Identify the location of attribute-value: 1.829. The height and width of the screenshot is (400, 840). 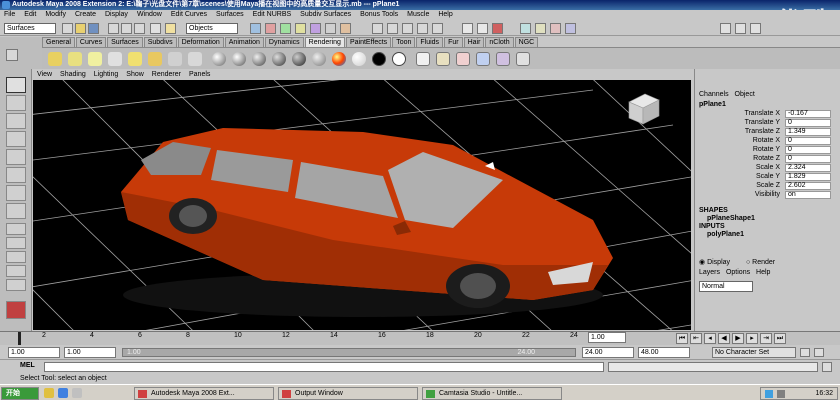
(808, 177).